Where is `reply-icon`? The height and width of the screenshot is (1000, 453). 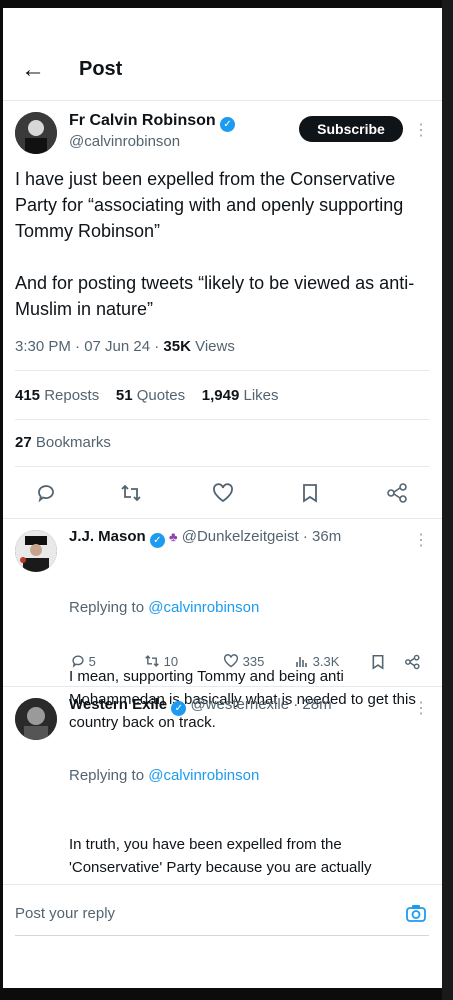 reply-icon is located at coordinates (46, 495).